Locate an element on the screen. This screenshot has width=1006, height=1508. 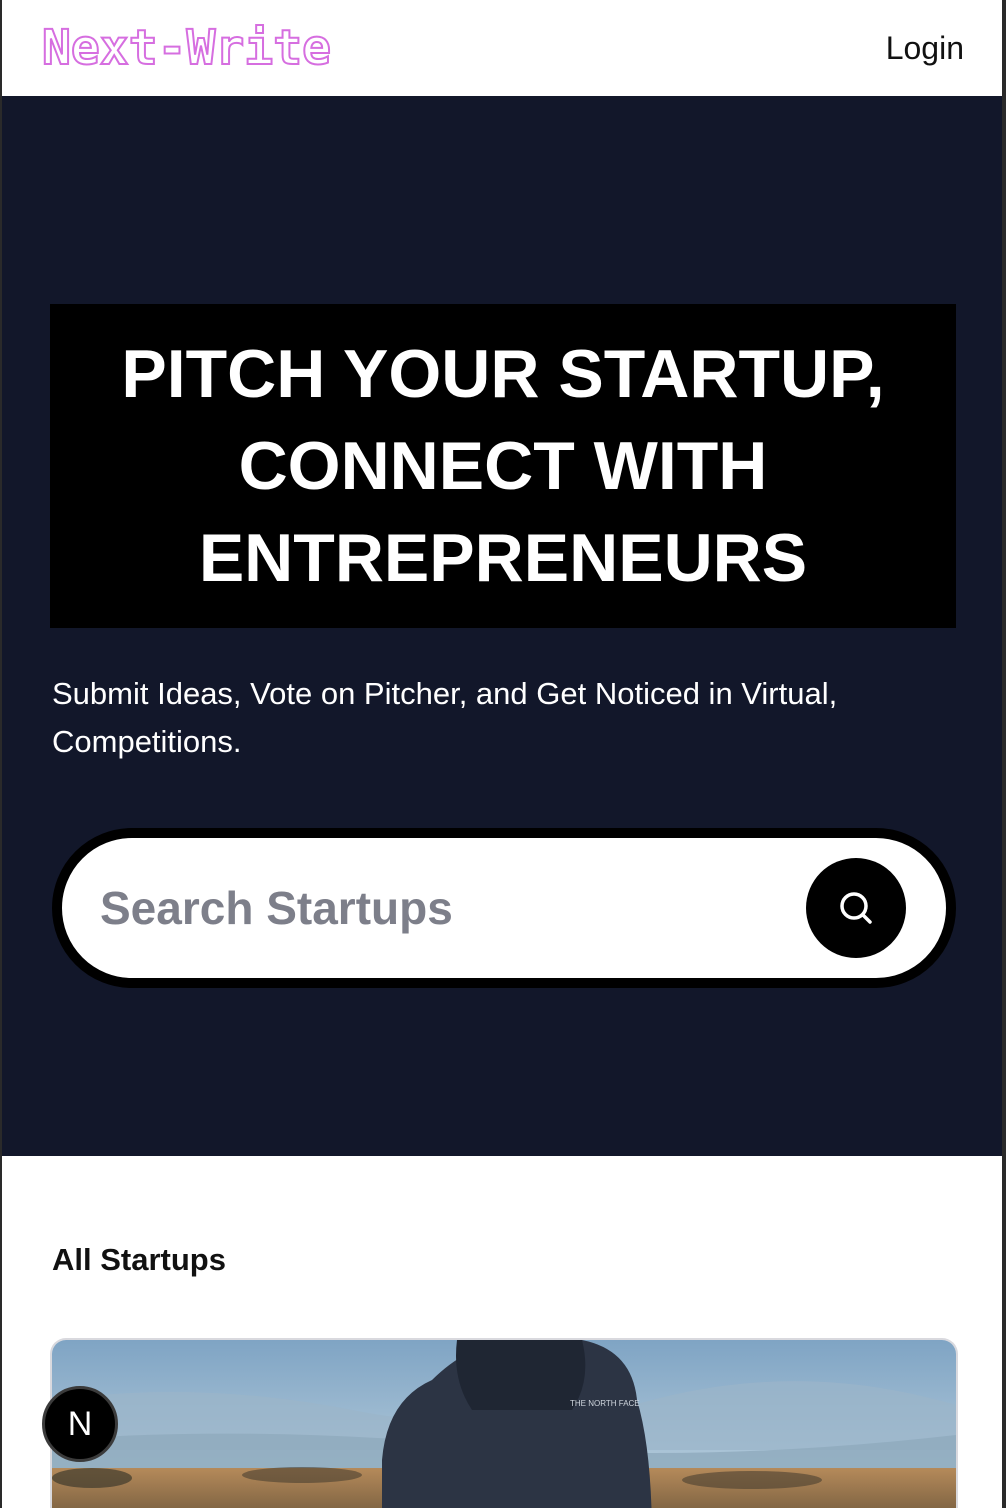
top-navbar: Next-Write Login is located at coordinates (502, 48).